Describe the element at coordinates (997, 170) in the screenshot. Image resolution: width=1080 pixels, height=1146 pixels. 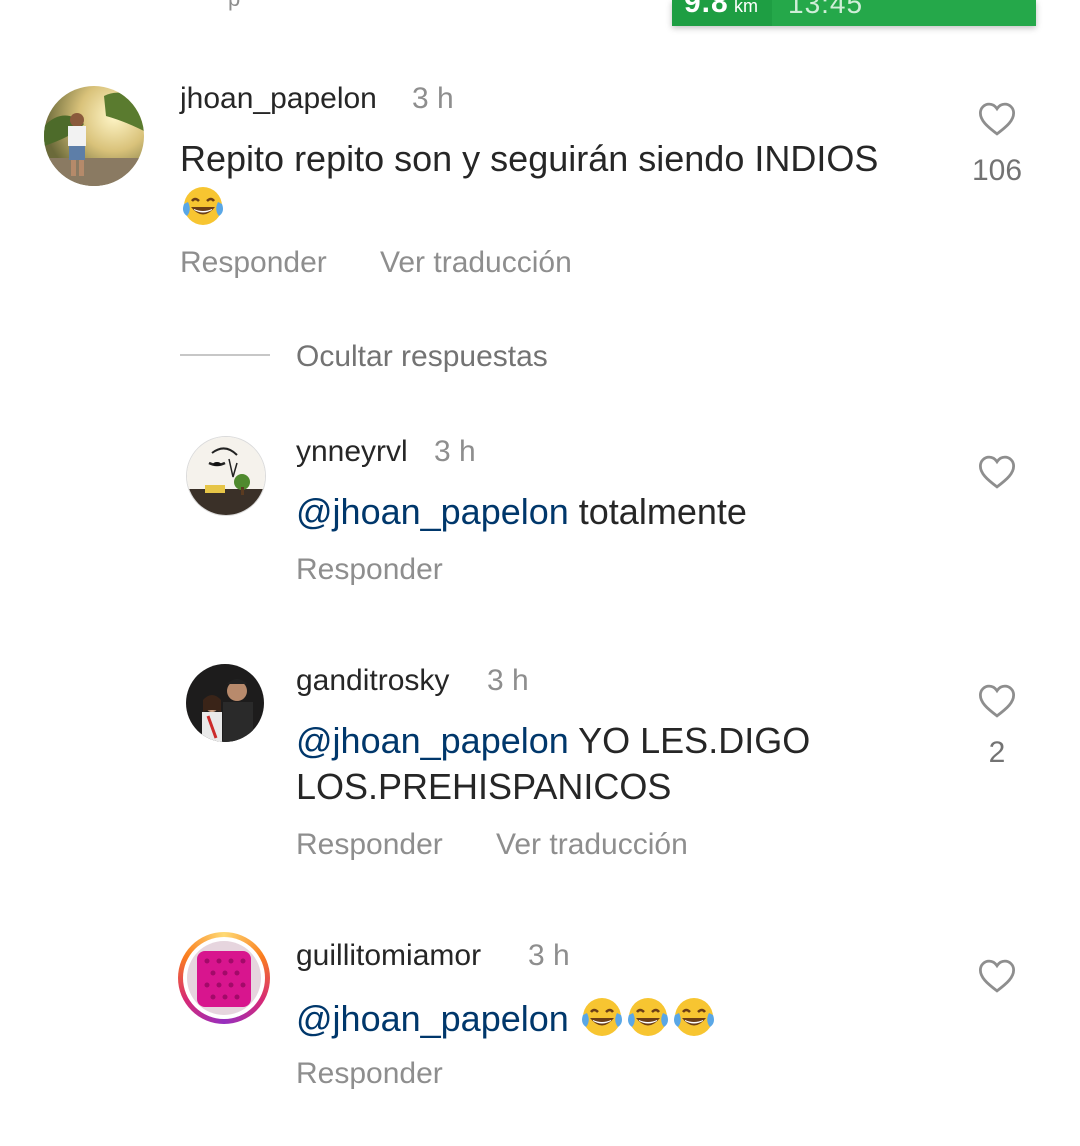
I see `like-count: 106` at that location.